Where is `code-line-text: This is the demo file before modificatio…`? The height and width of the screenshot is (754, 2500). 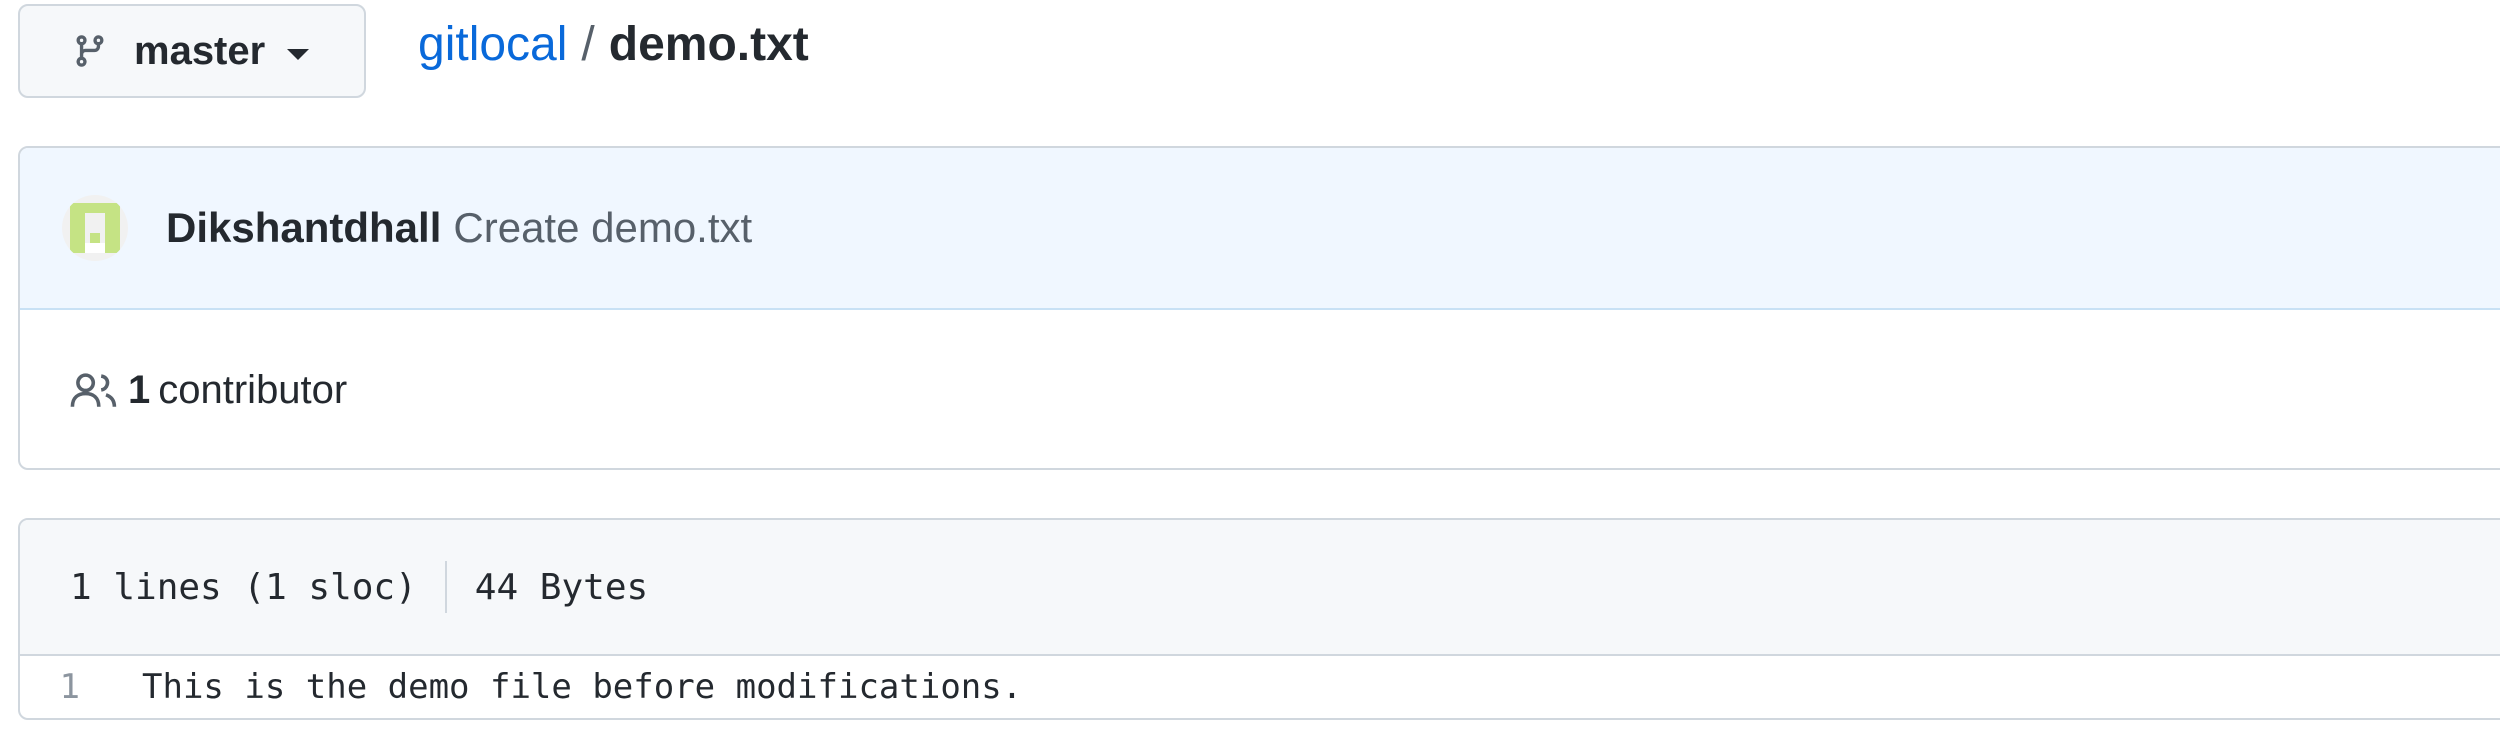
code-line-text: This is the demo file before modificatio… is located at coordinates (582, 687).